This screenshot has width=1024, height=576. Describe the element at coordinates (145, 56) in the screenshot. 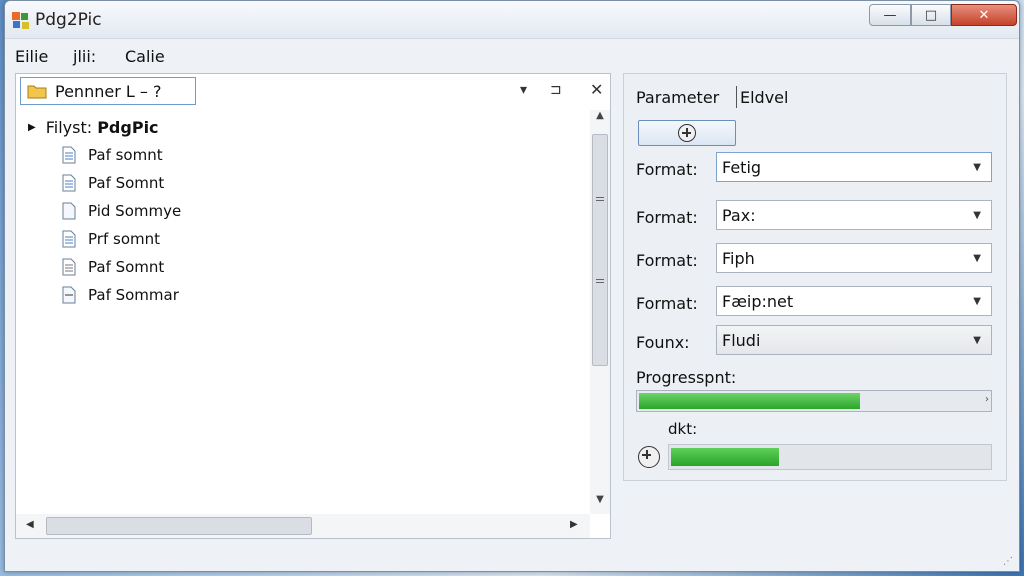

I see `menu-item-view: Calie` at that location.